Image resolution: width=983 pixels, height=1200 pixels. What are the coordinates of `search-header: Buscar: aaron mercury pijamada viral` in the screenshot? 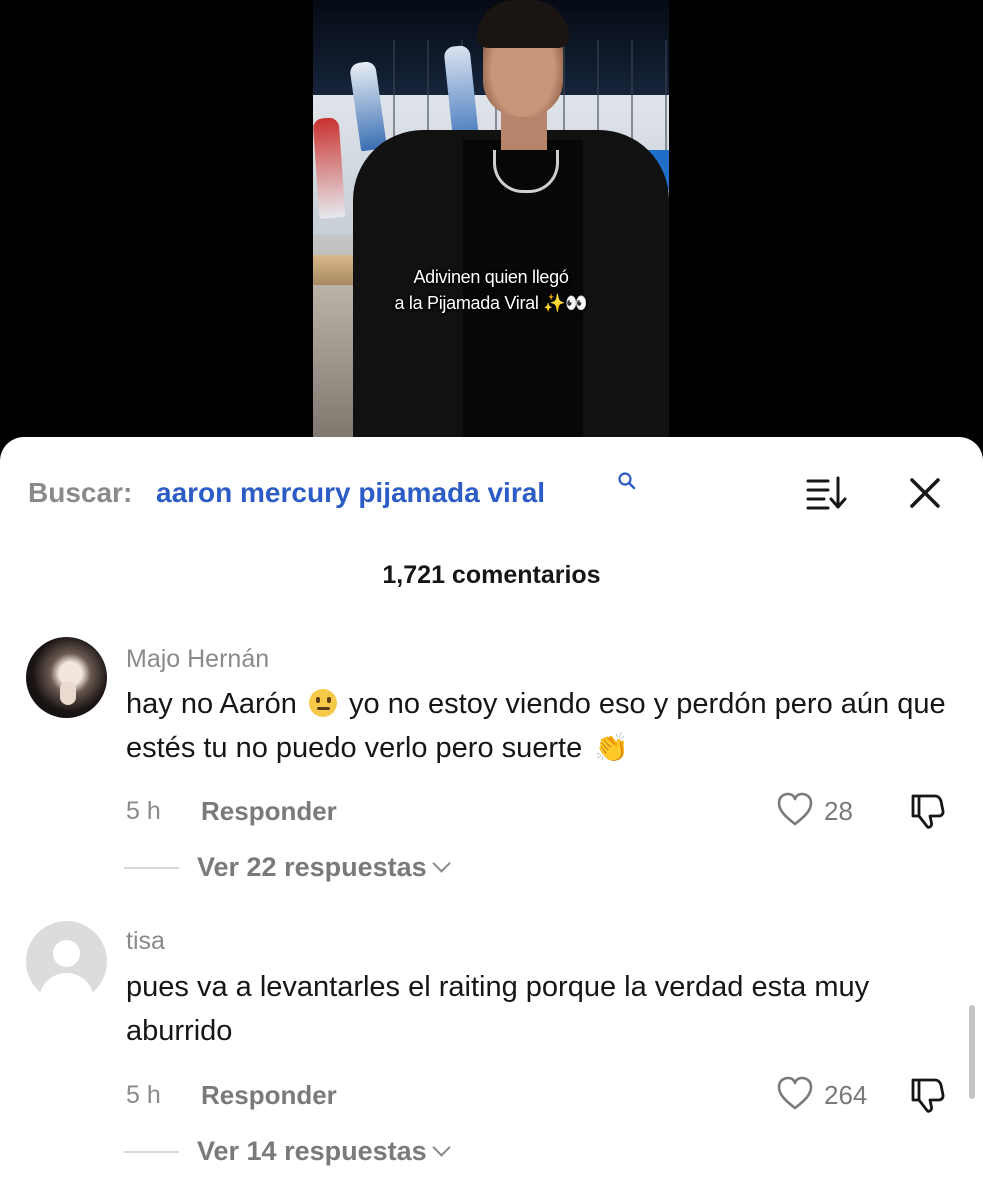 It's located at (491, 492).